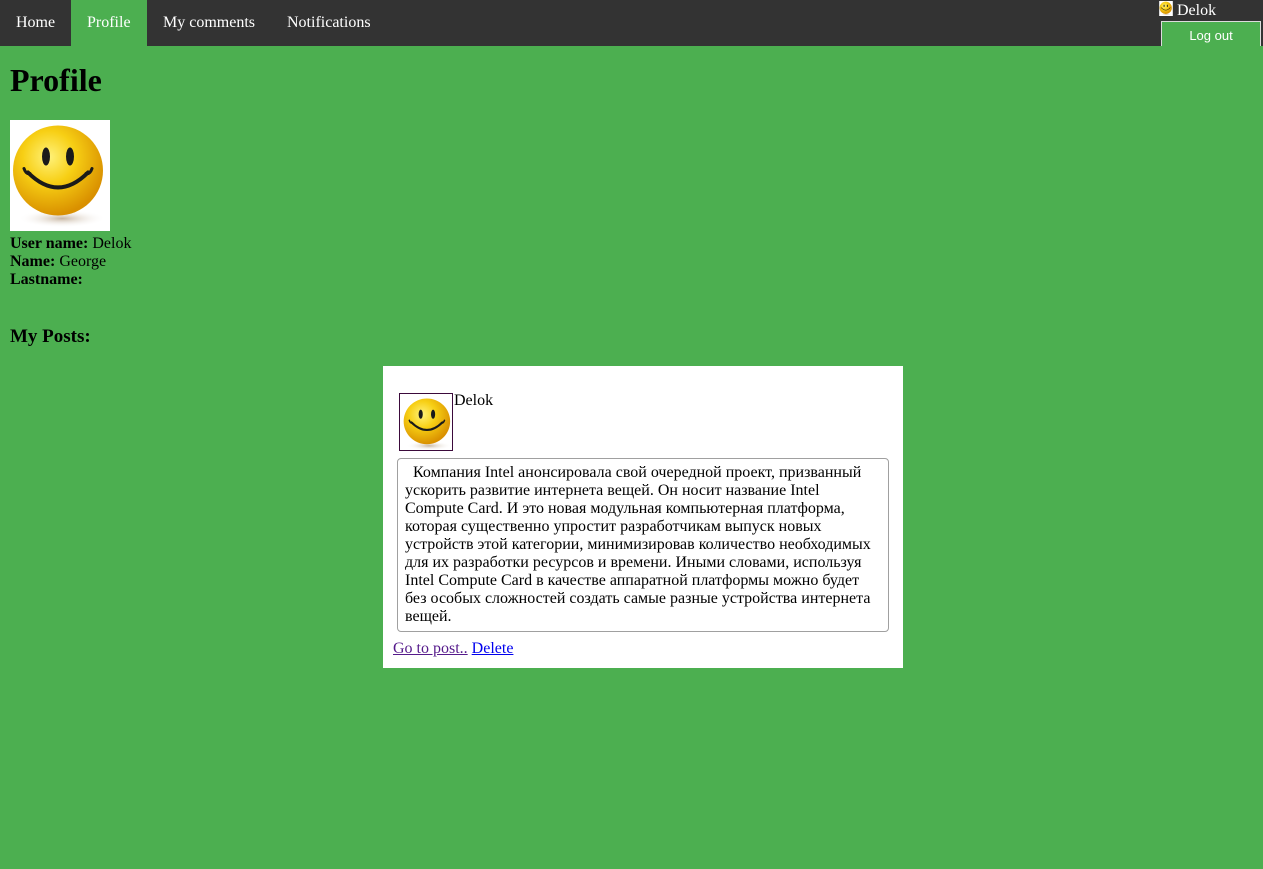 This screenshot has height=869, width=1263. Describe the element at coordinates (33, 261) in the screenshot. I see `profile-name-label: Name:` at that location.